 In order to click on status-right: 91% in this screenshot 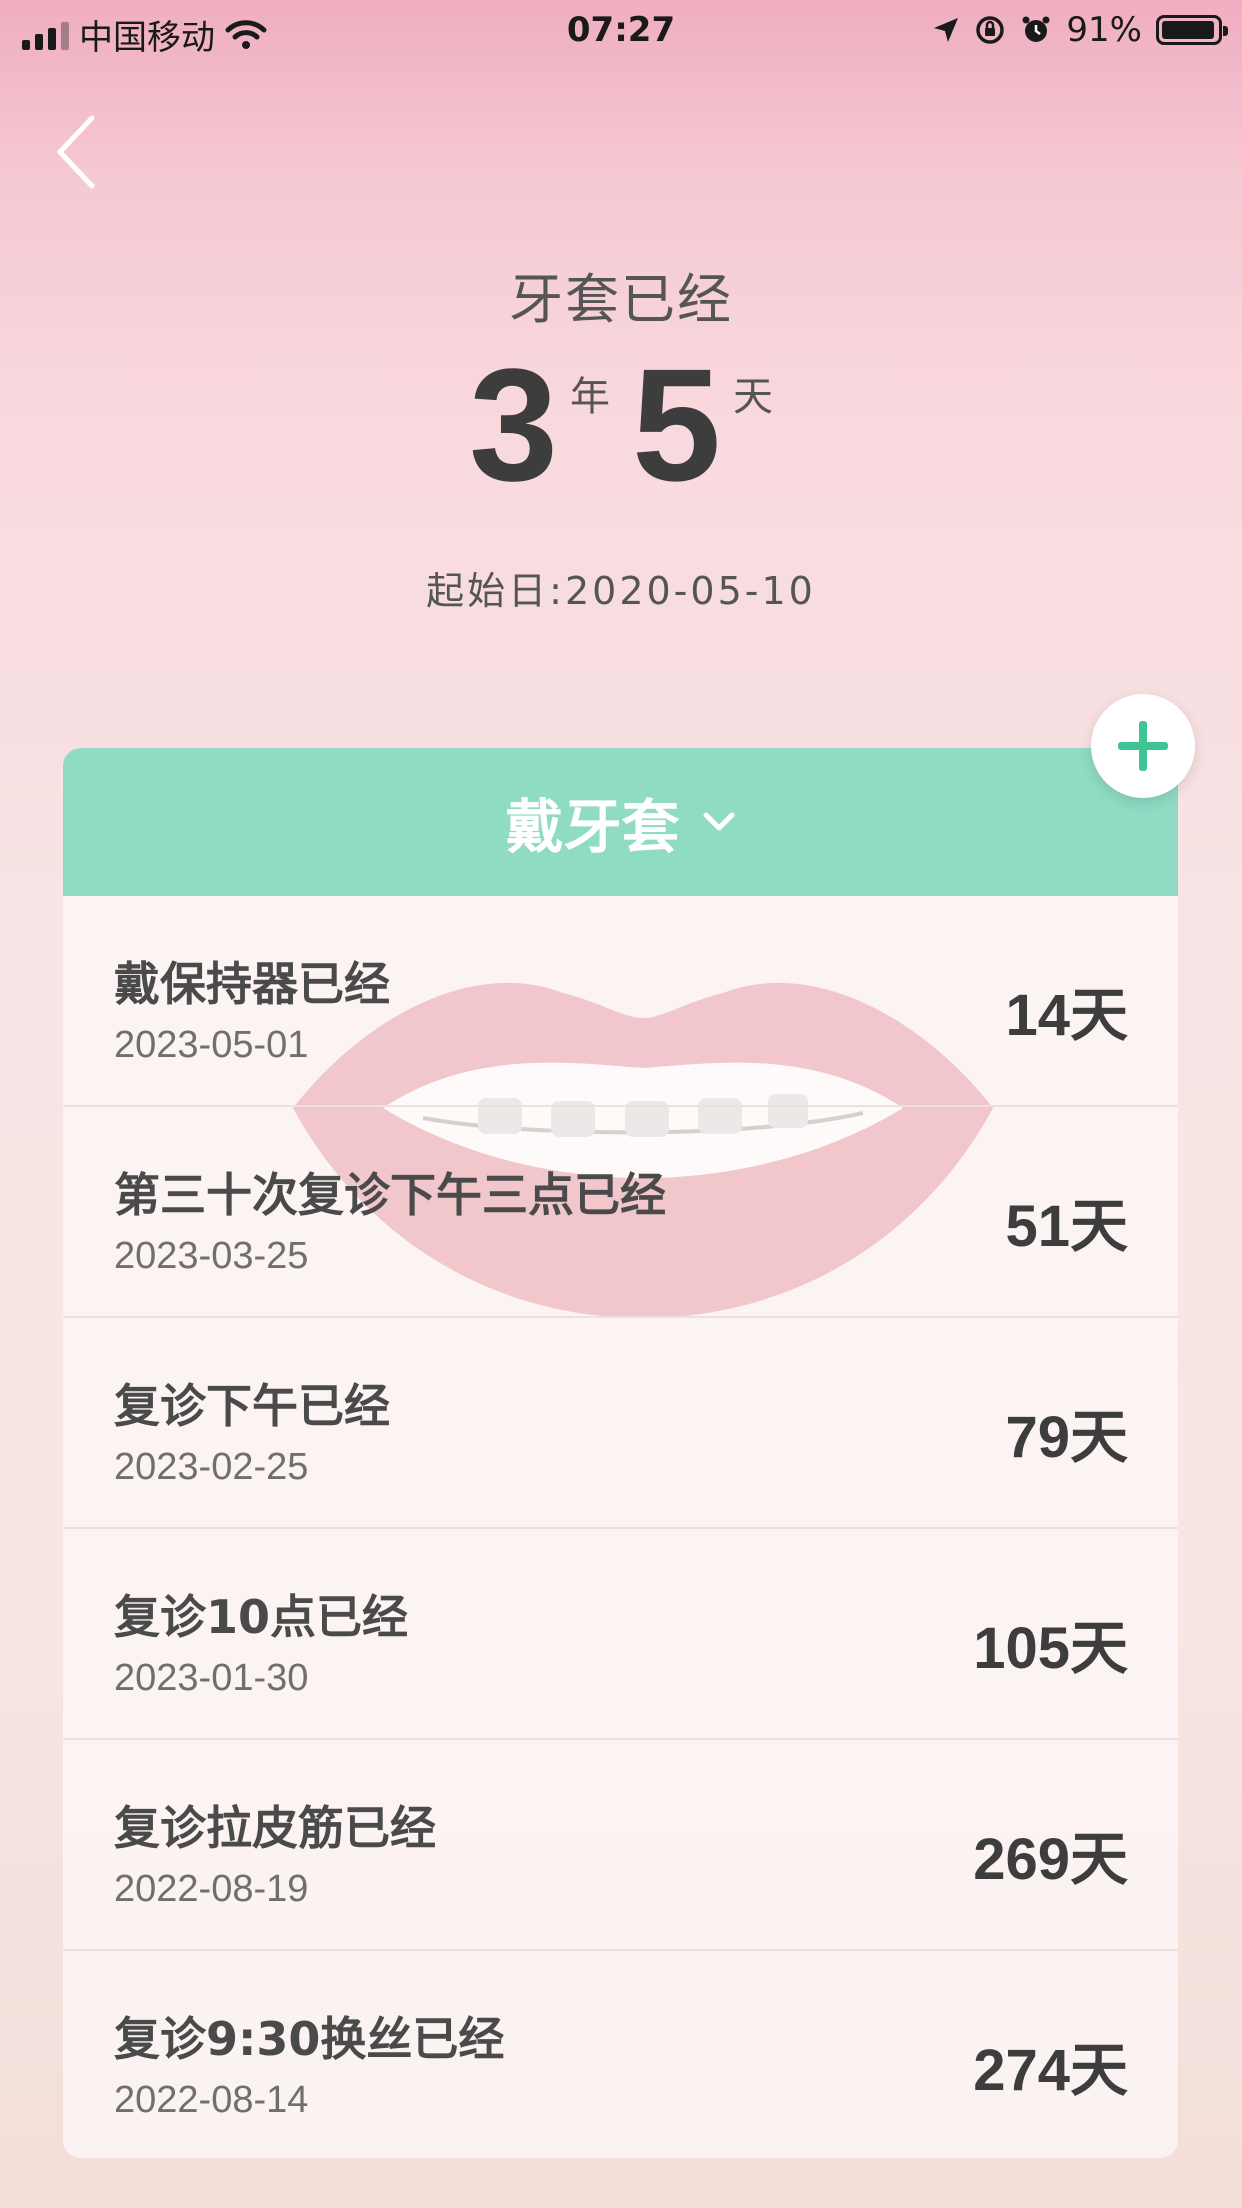, I will do `click(1080, 30)`.